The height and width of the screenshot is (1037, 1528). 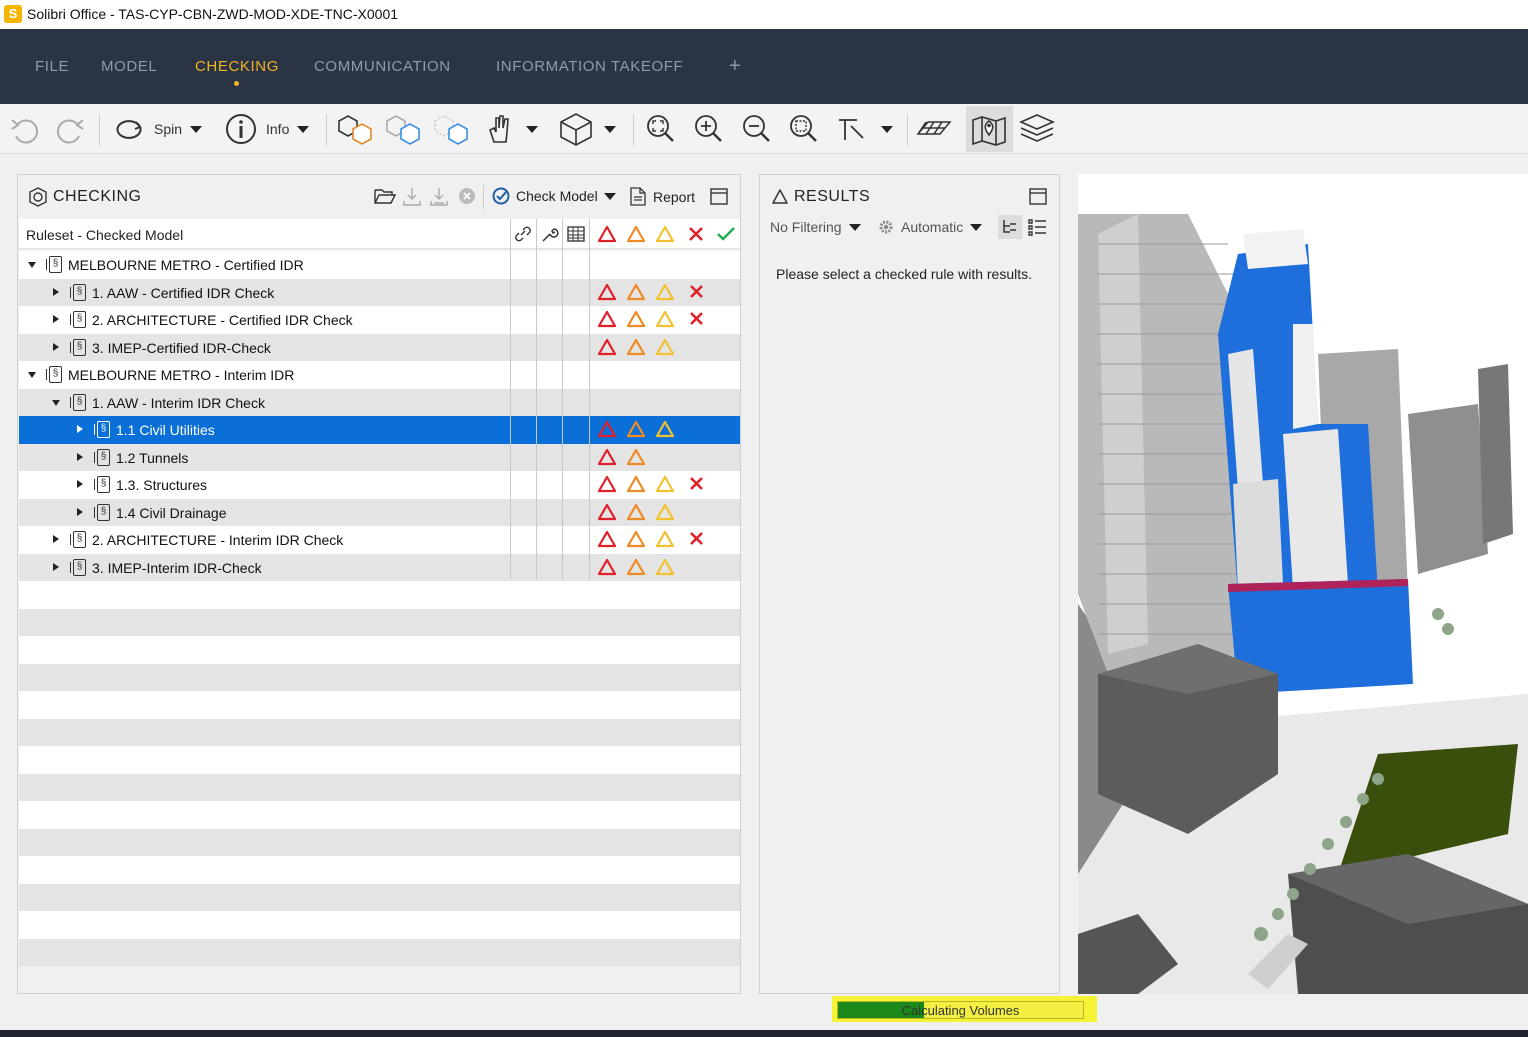 I want to click on isolate-button, so click(x=403, y=129).